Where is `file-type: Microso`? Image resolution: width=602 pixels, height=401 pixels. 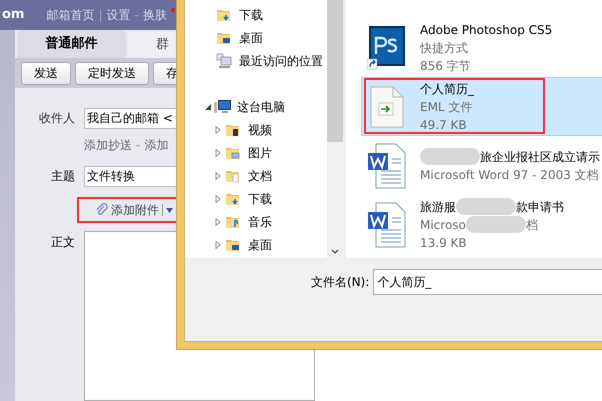
file-type: Microso is located at coordinates (443, 225).